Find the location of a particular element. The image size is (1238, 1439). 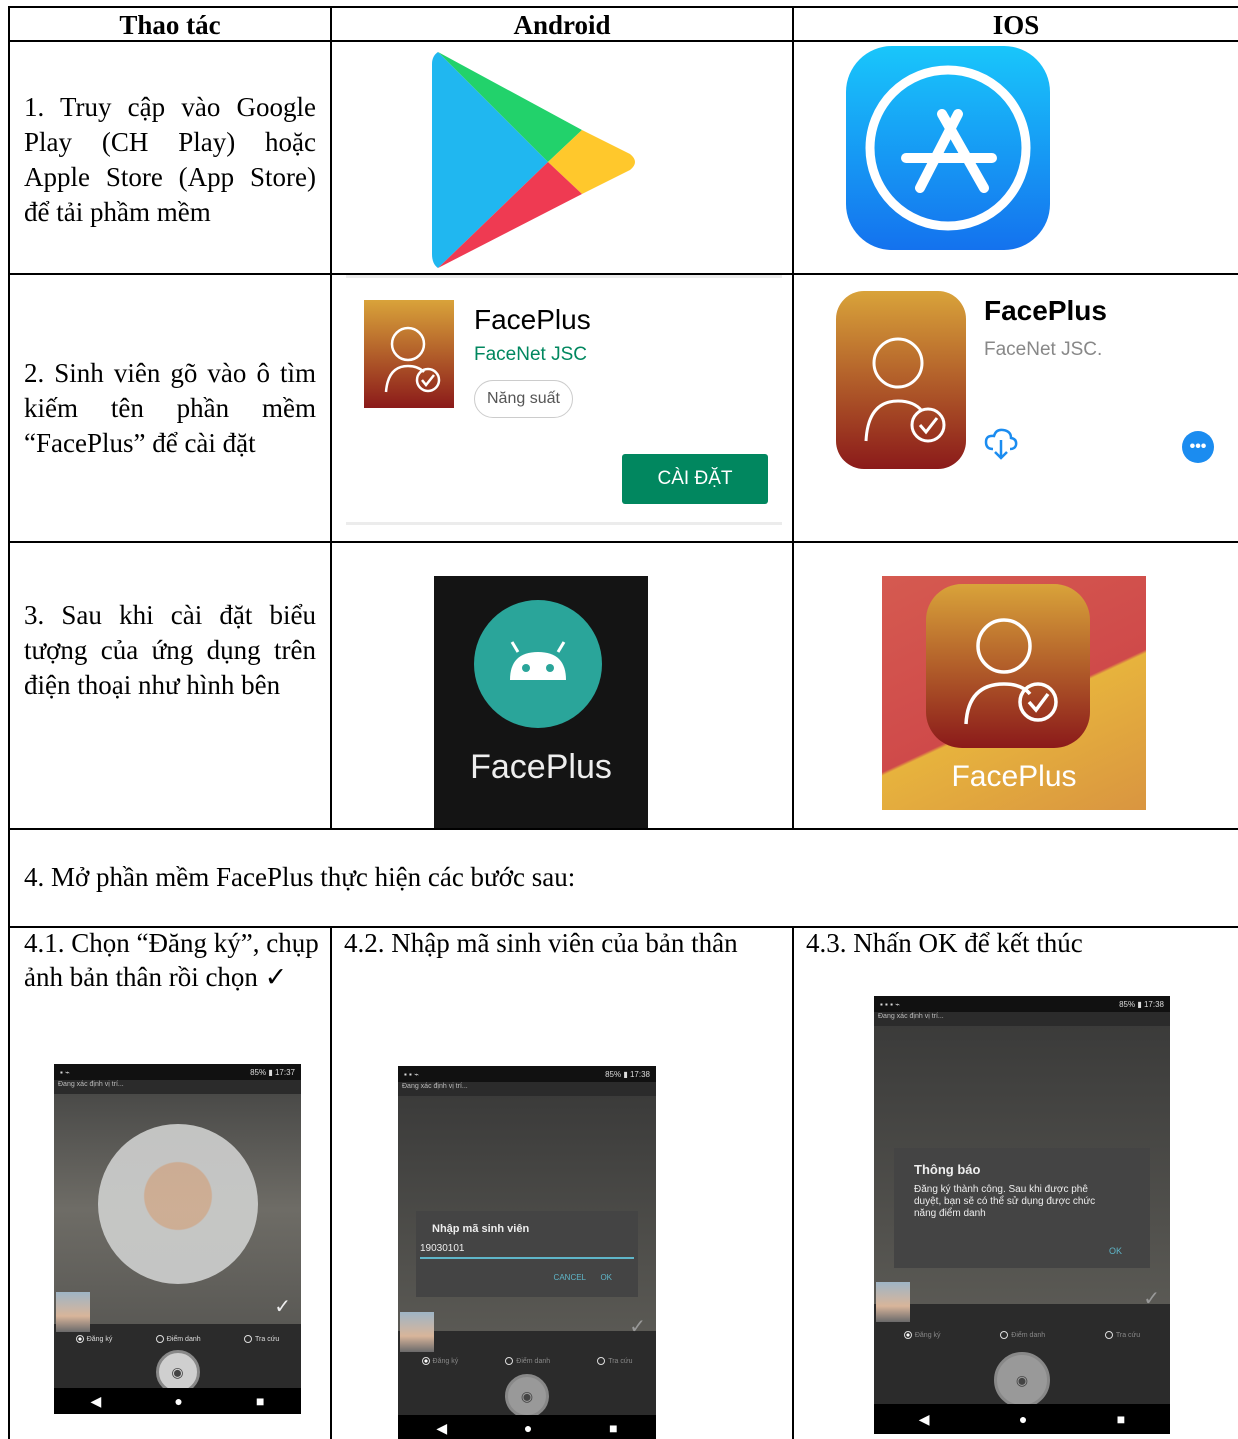

status-bar: ▪ ⌁ 85% ▮ 17:37 is located at coordinates (177, 1072).